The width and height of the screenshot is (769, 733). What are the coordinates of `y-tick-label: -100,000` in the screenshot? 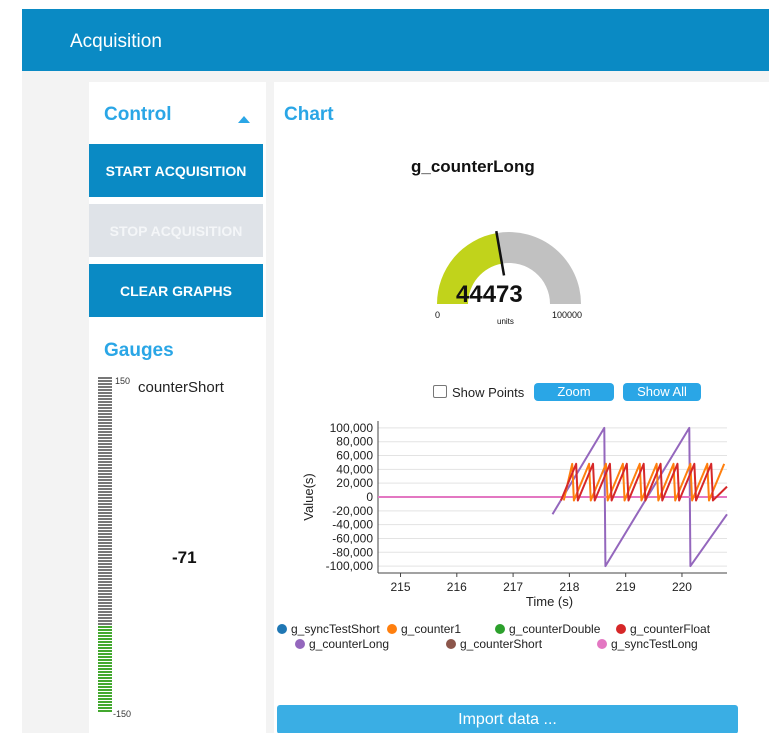 It's located at (350, 566).